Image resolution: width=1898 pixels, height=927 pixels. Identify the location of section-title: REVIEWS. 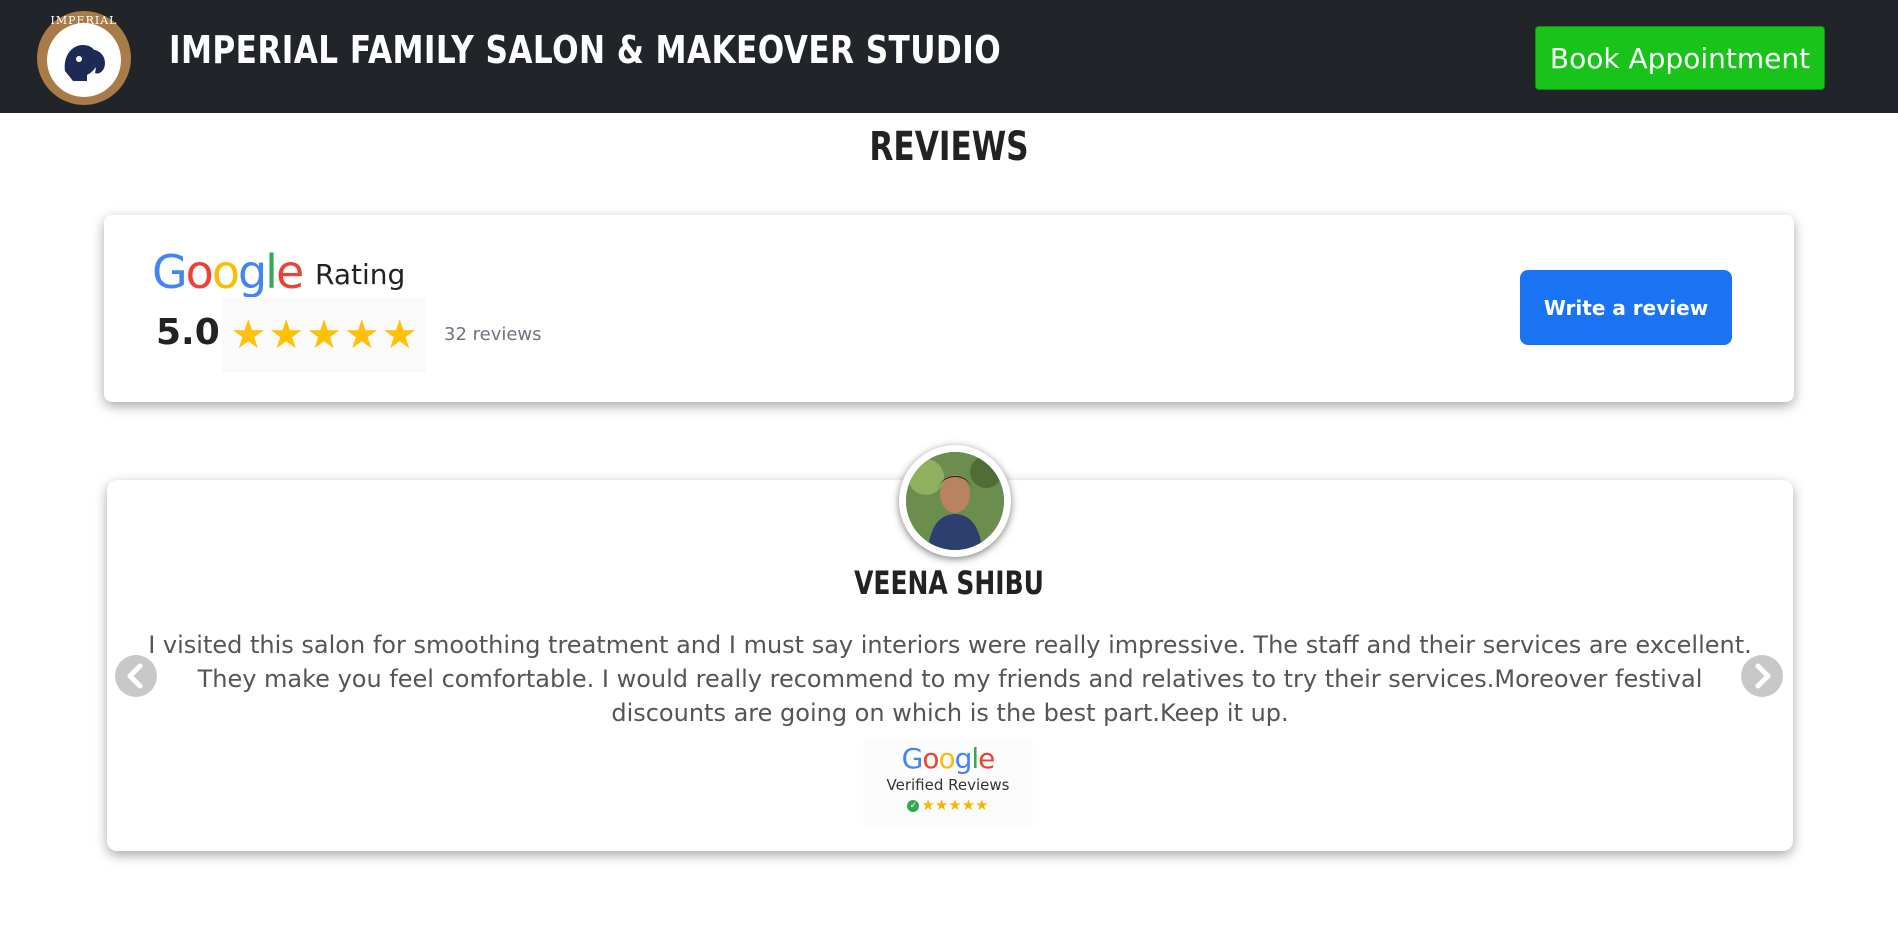
(949, 147).